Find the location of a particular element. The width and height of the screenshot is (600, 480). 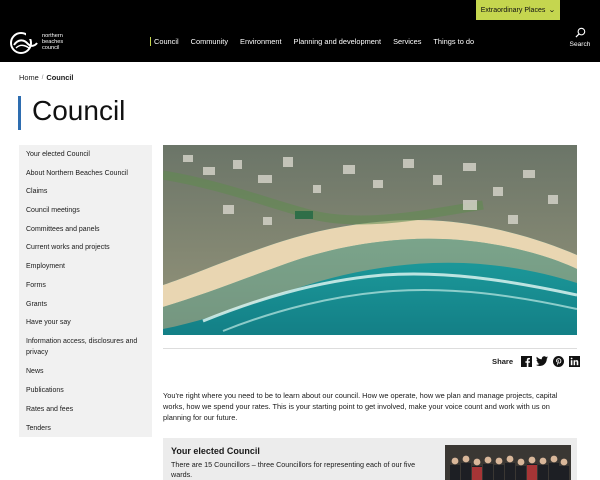

sidebar-item-grants: Grants is located at coordinates (86, 304).